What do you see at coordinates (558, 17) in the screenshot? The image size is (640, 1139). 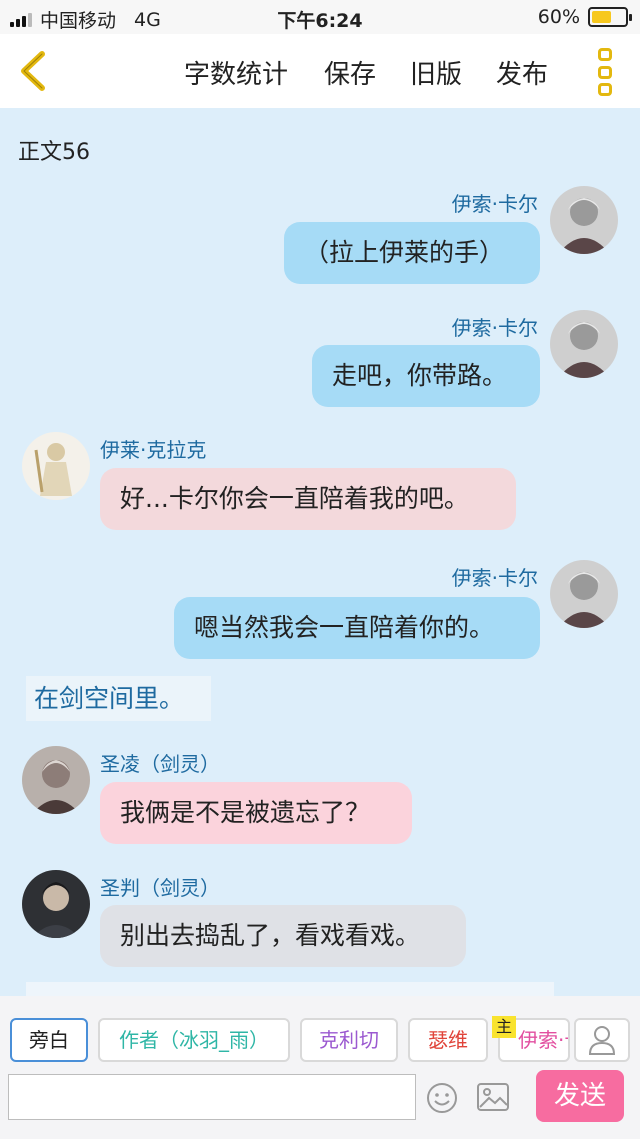 I see `battery-percent: 60%` at bounding box center [558, 17].